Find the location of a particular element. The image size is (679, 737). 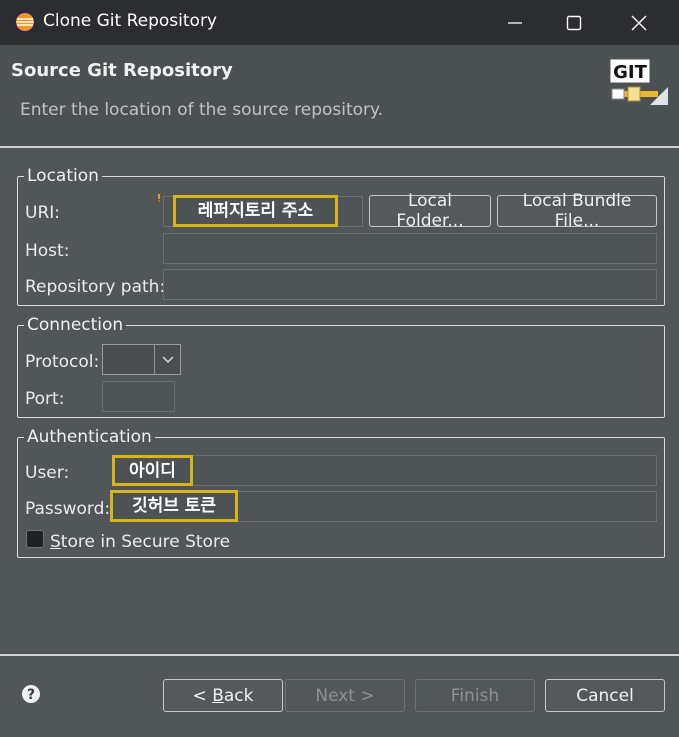

header-separator is located at coordinates (339, 147).